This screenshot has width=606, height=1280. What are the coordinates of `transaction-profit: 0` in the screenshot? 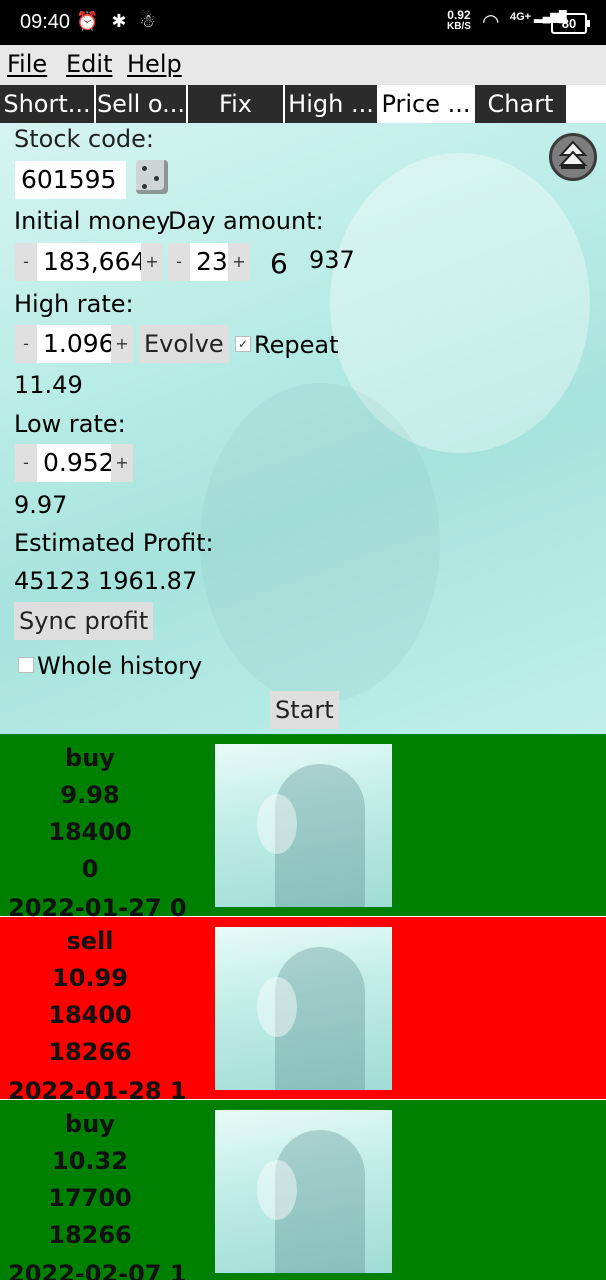 It's located at (90, 869).